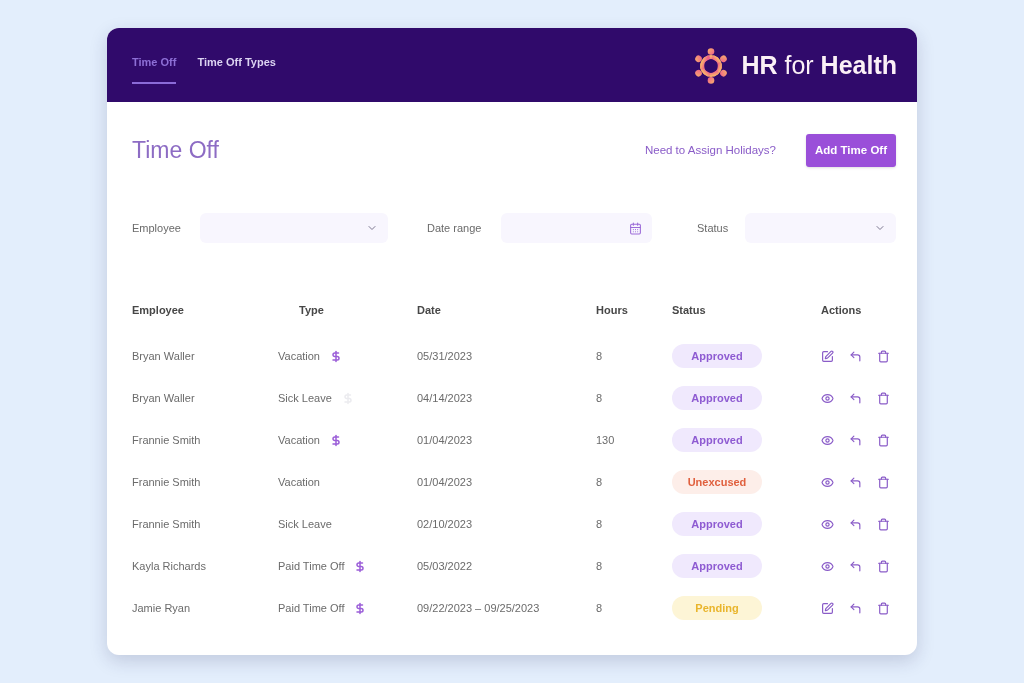  What do you see at coordinates (851, 150) in the screenshot?
I see `add-time-off-button: Add Time Off` at bounding box center [851, 150].